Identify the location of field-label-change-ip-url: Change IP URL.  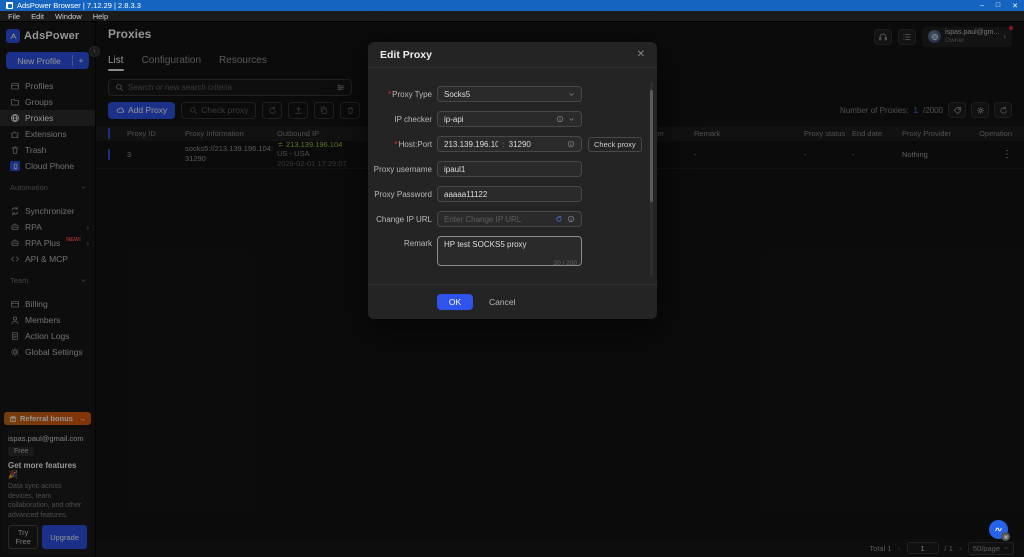
(404, 219).